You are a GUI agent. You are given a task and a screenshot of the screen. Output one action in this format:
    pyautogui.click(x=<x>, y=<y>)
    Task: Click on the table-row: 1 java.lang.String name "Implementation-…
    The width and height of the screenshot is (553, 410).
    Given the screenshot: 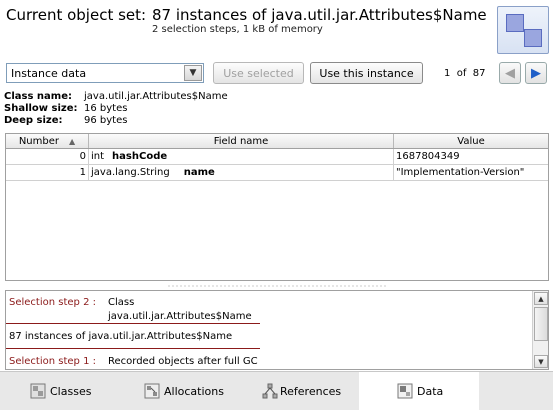 What is the action you would take?
    pyautogui.click(x=277, y=173)
    